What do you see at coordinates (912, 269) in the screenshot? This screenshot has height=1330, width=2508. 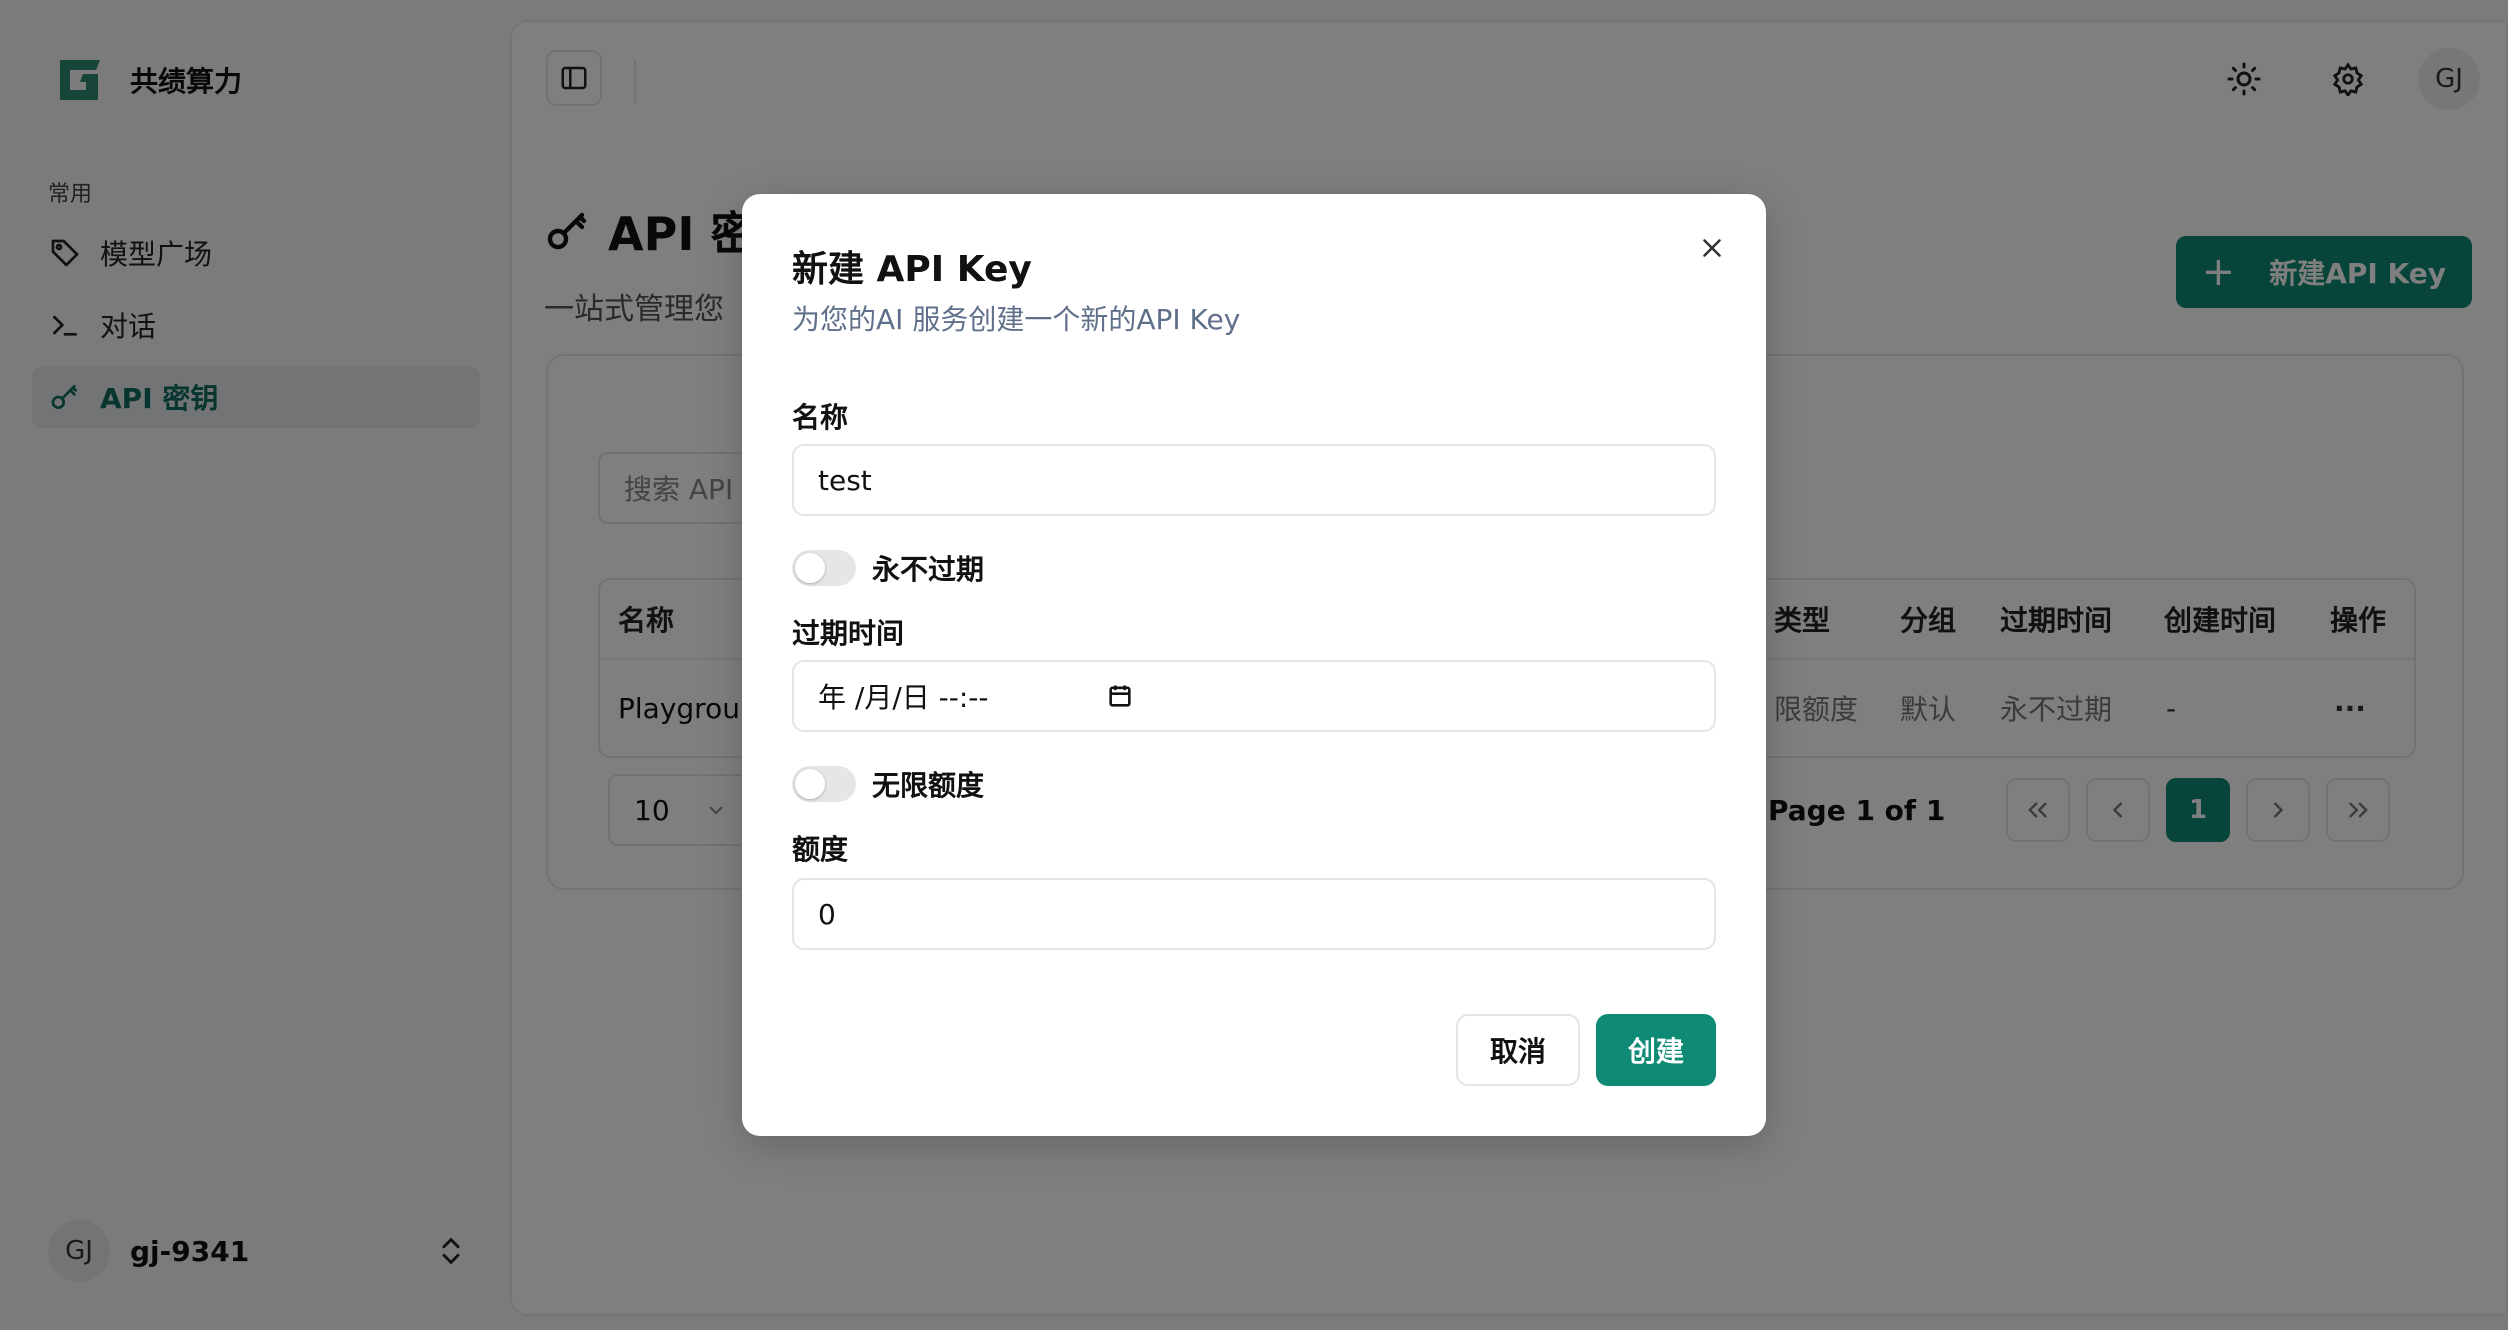 I see `dialog-title: 新建 API Key` at bounding box center [912, 269].